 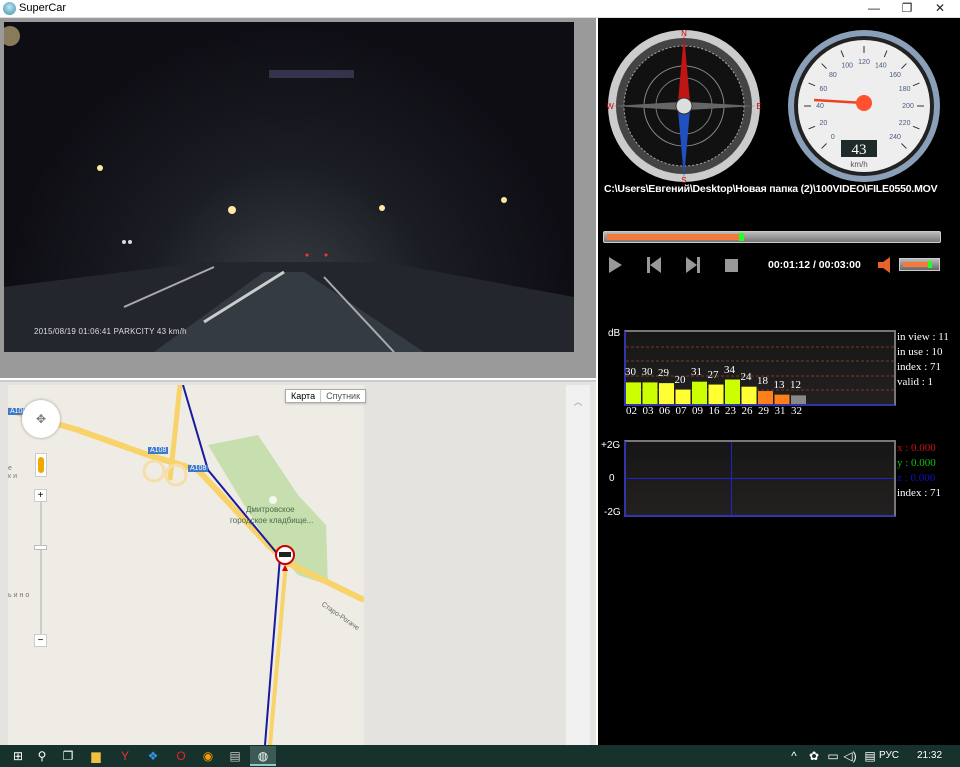 I want to click on g-axis-top: +2G, so click(x=611, y=445).